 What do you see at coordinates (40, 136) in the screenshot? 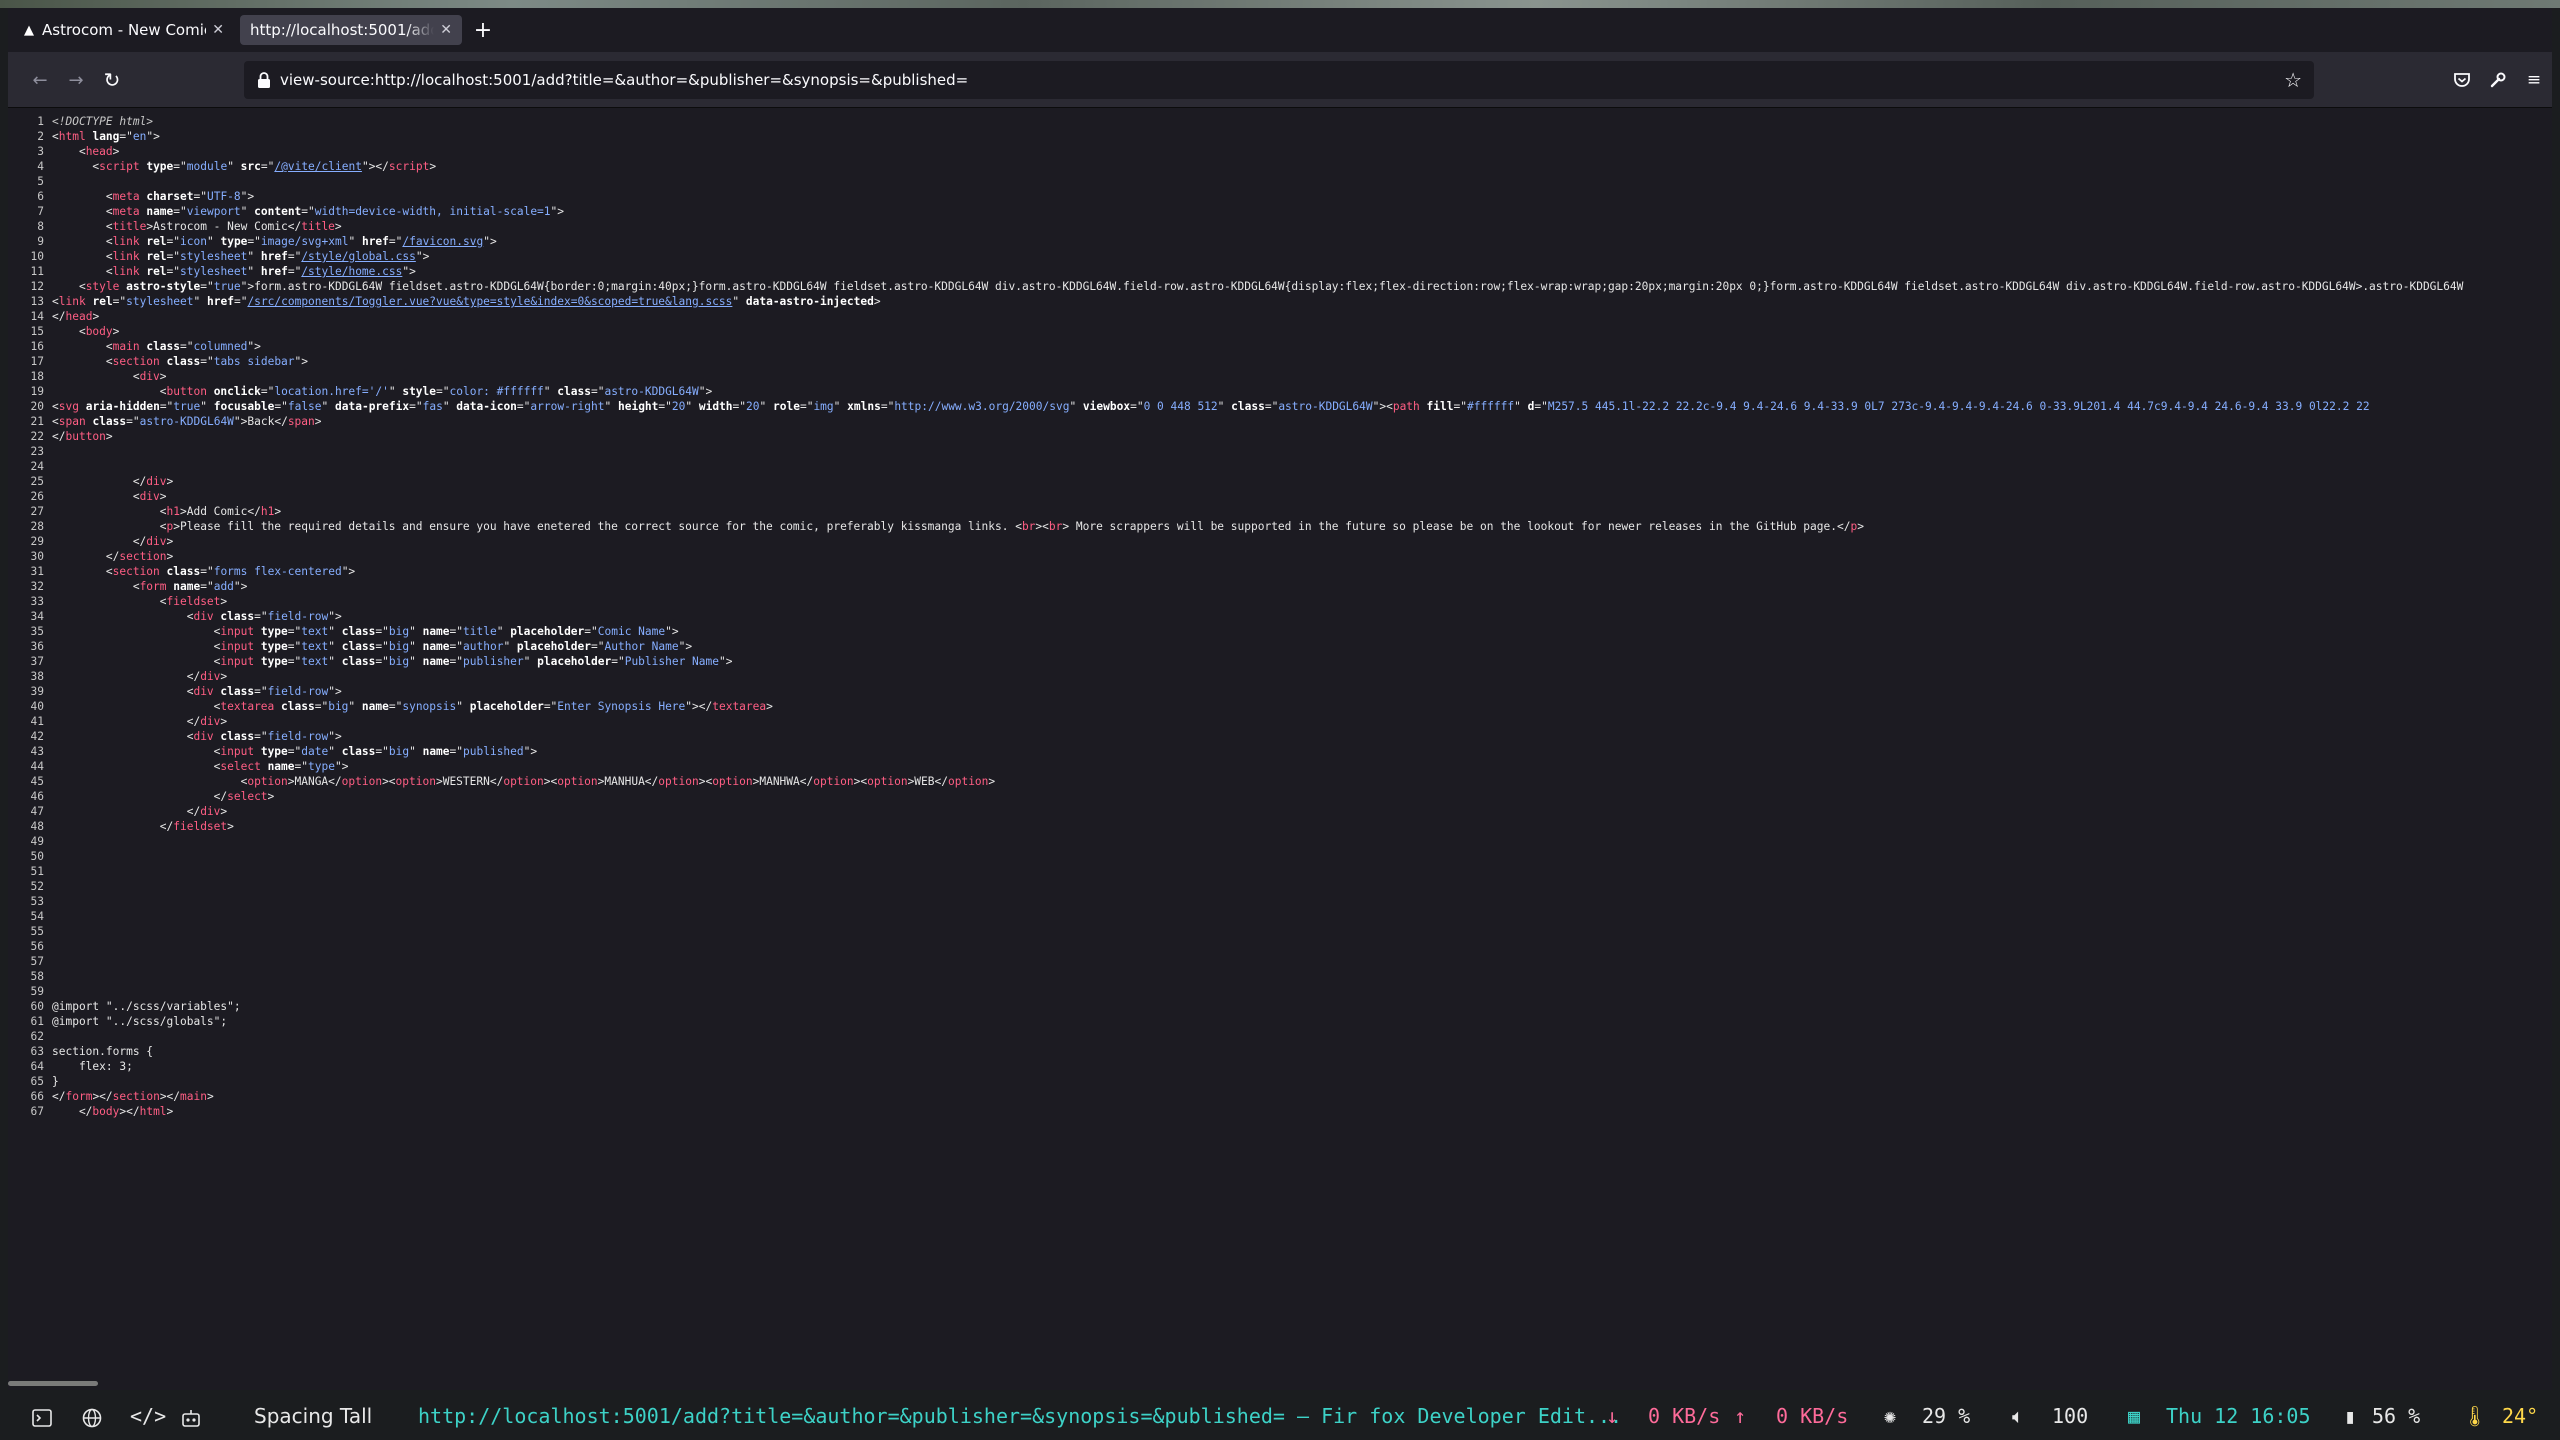
I see `line-number: 2` at bounding box center [40, 136].